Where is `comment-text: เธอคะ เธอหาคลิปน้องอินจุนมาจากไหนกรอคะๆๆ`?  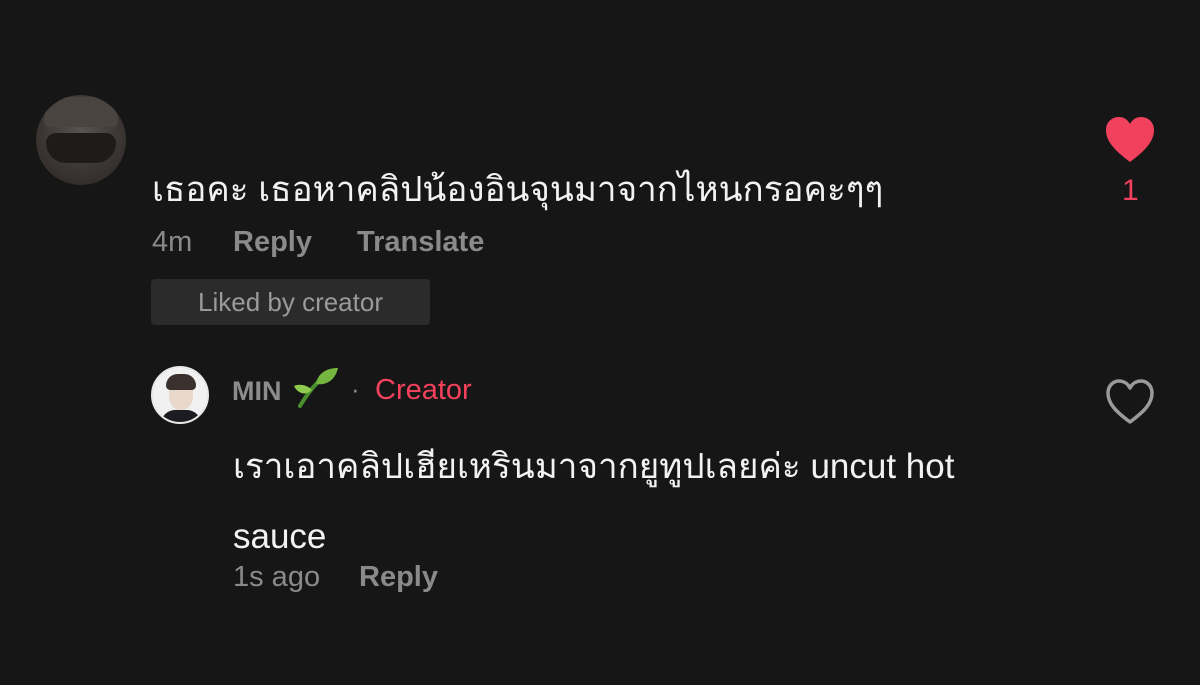
comment-text: เธอคะ เธอหาคลิปน้องอินจุนมาจากไหนกรอคะๆๆ is located at coordinates (518, 189).